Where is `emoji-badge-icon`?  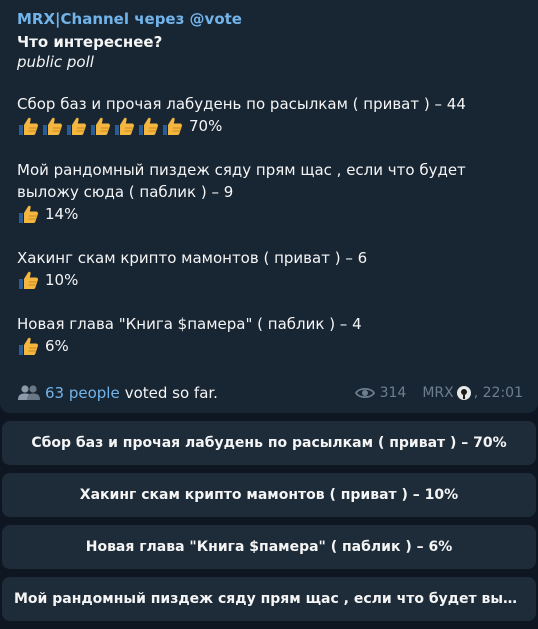
emoji-badge-icon is located at coordinates (464, 393).